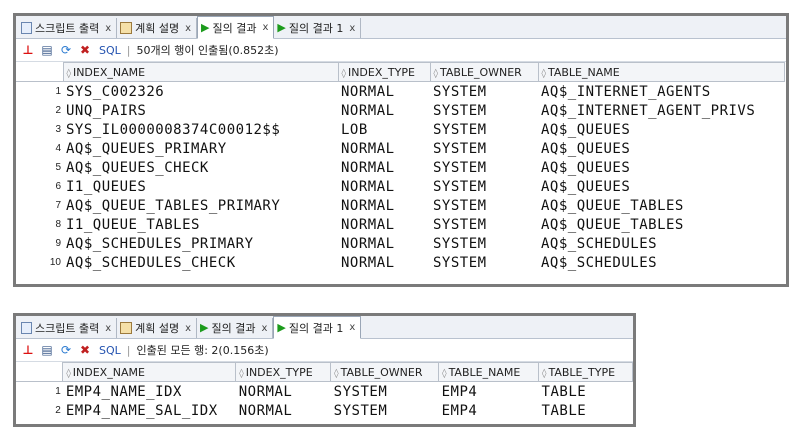  What do you see at coordinates (200, 110) in the screenshot?
I see `cell-index-name: UNQ_PAIRS` at bounding box center [200, 110].